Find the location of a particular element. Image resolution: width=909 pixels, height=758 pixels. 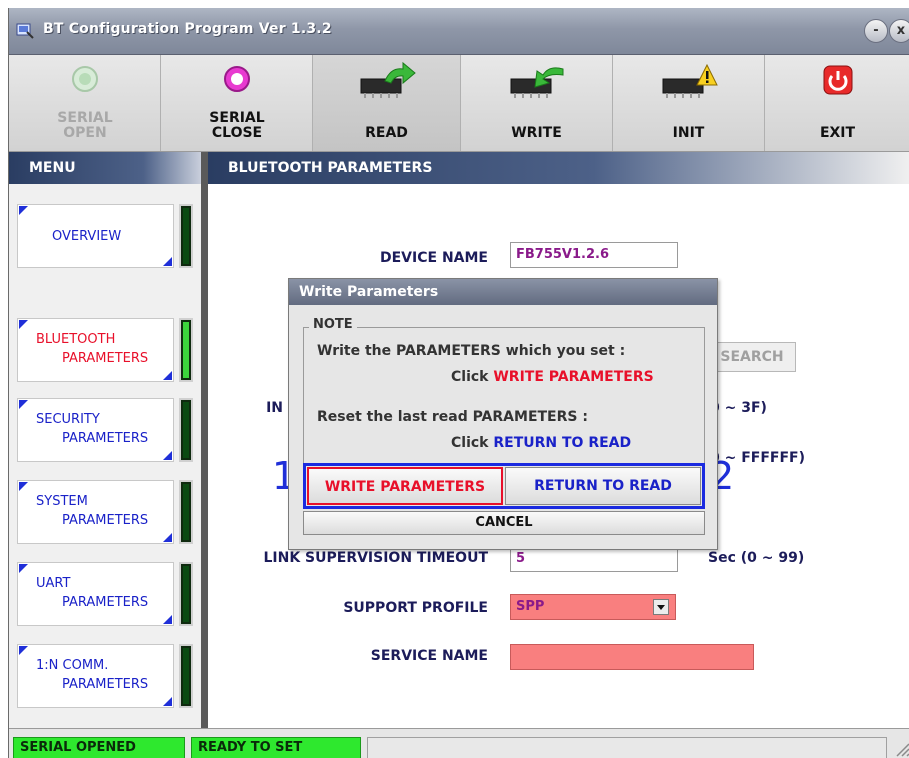

read-button: READ is located at coordinates (387, 103).